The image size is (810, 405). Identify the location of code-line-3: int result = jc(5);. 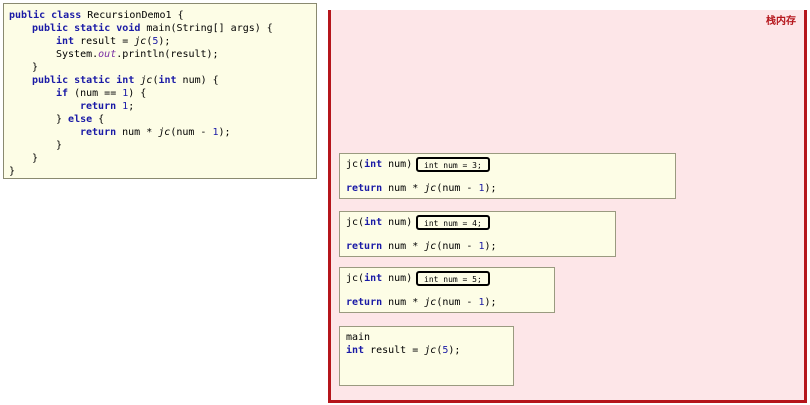
(113, 41).